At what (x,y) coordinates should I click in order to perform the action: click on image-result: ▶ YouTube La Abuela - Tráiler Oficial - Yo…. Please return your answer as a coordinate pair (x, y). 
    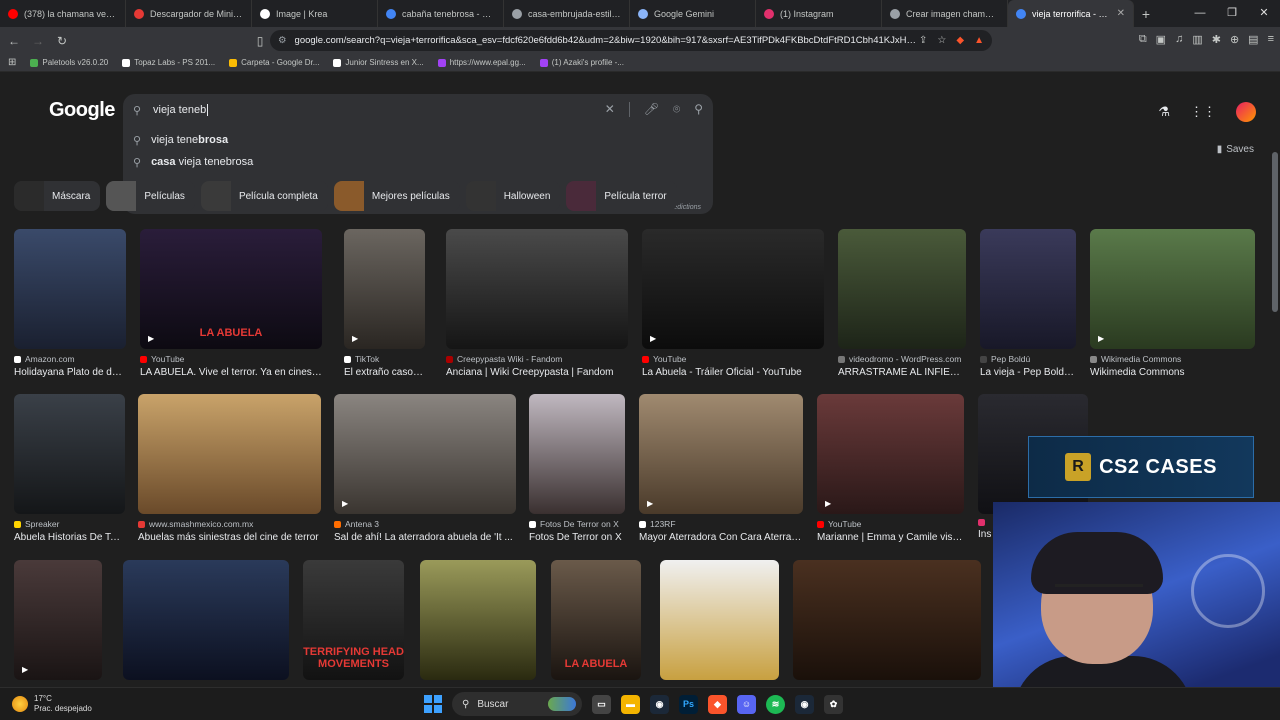
    Looking at the image, I should click on (733, 303).